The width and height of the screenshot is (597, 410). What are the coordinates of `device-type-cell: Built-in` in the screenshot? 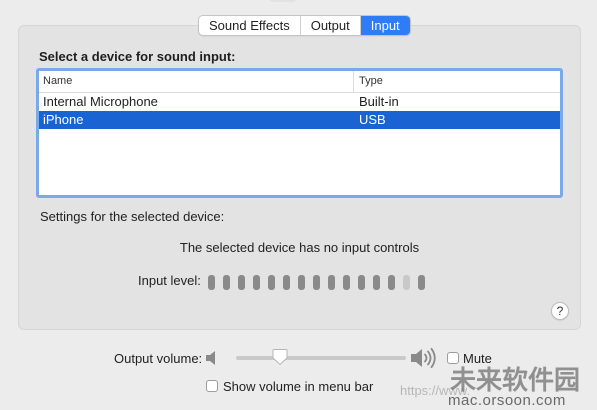 It's located at (379, 101).